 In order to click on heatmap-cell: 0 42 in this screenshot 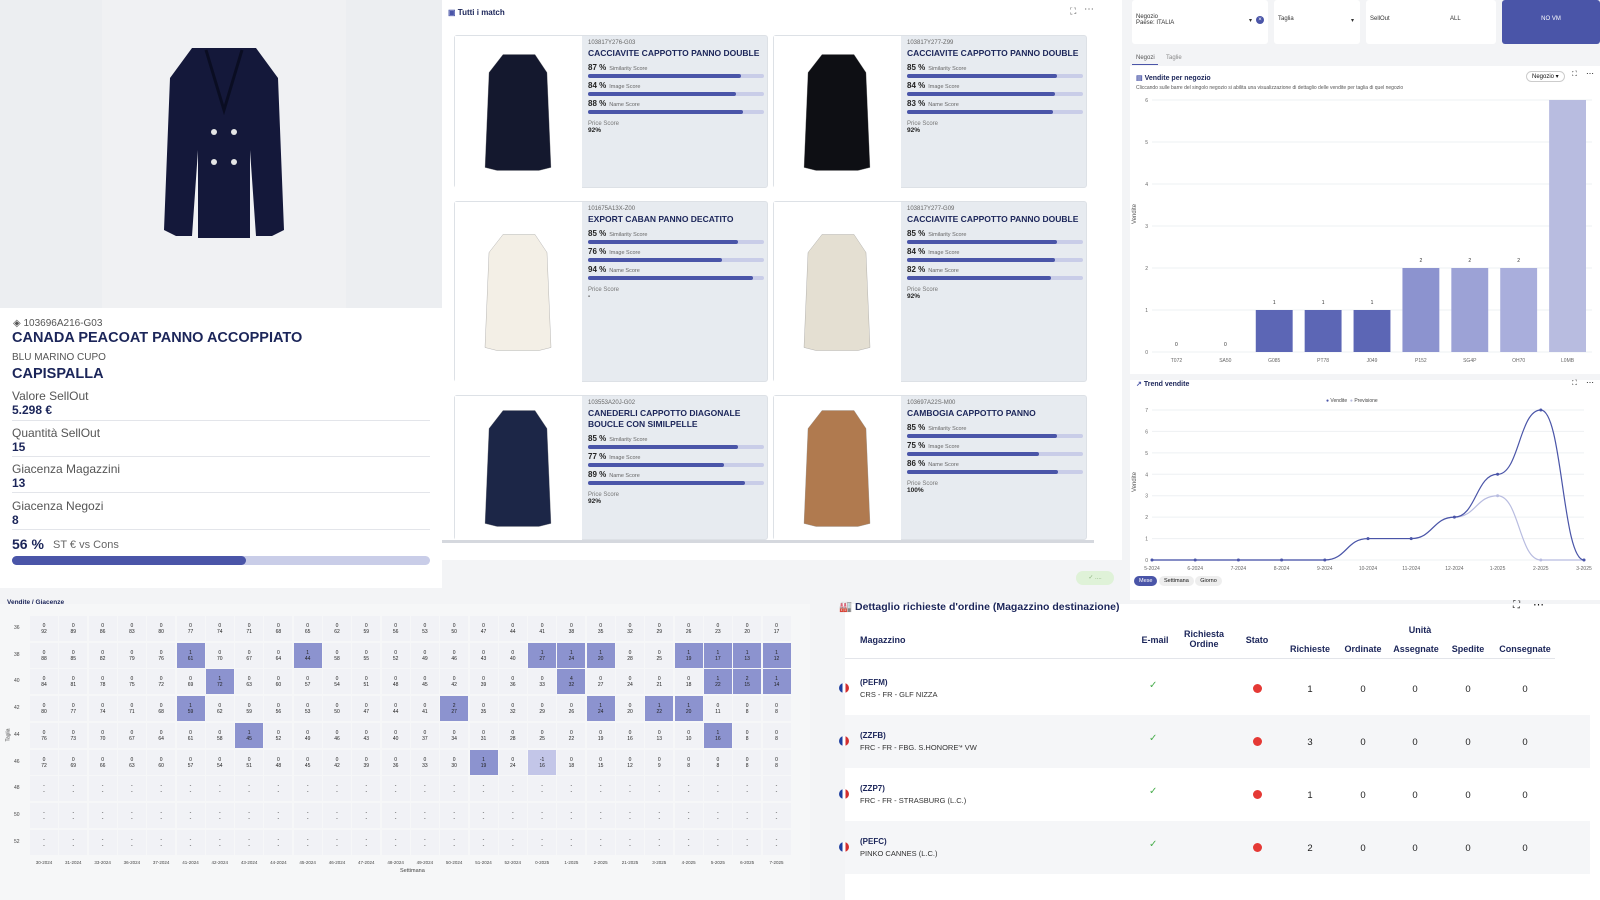, I will do `click(454, 682)`.